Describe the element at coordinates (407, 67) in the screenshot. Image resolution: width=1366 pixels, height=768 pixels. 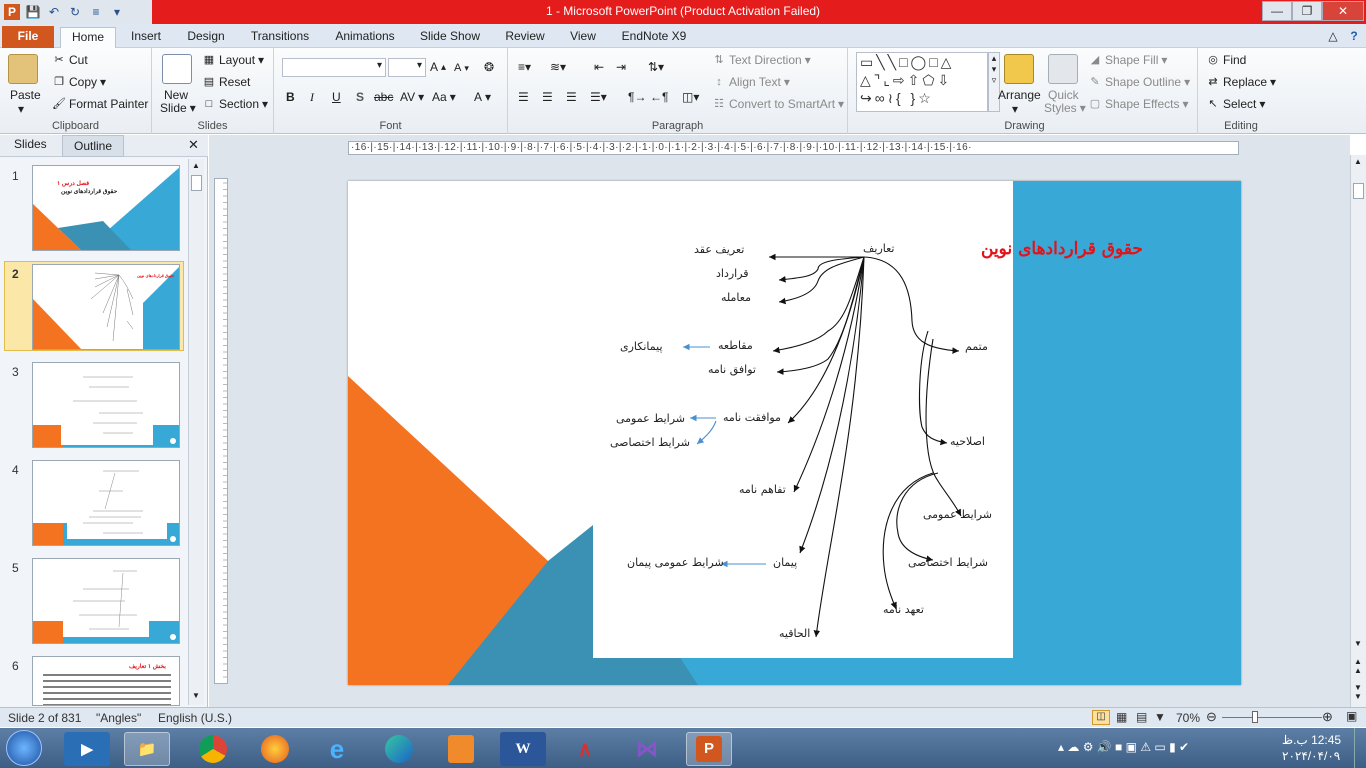
I see `font-size-combo: ▾` at that location.